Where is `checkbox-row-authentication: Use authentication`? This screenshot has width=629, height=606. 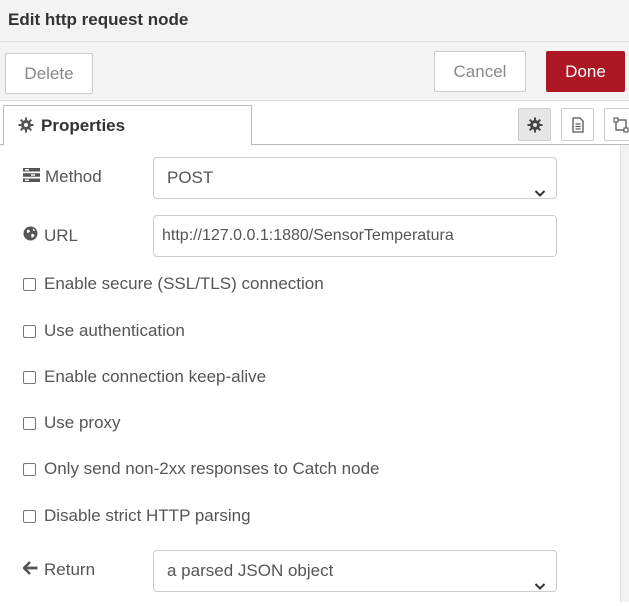
checkbox-row-authentication: Use authentication is located at coordinates (104, 331).